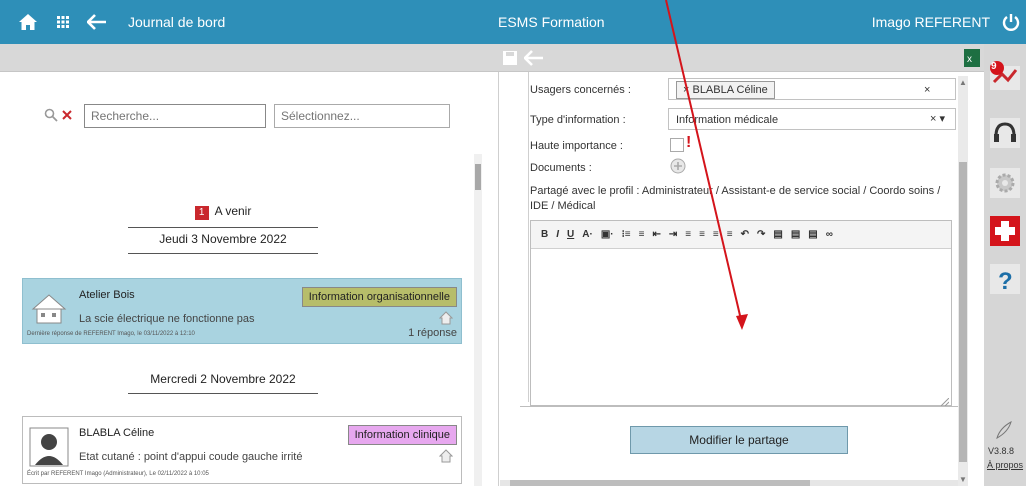 The height and width of the screenshot is (486, 1026). I want to click on about-link: À propos, so click(1005, 465).